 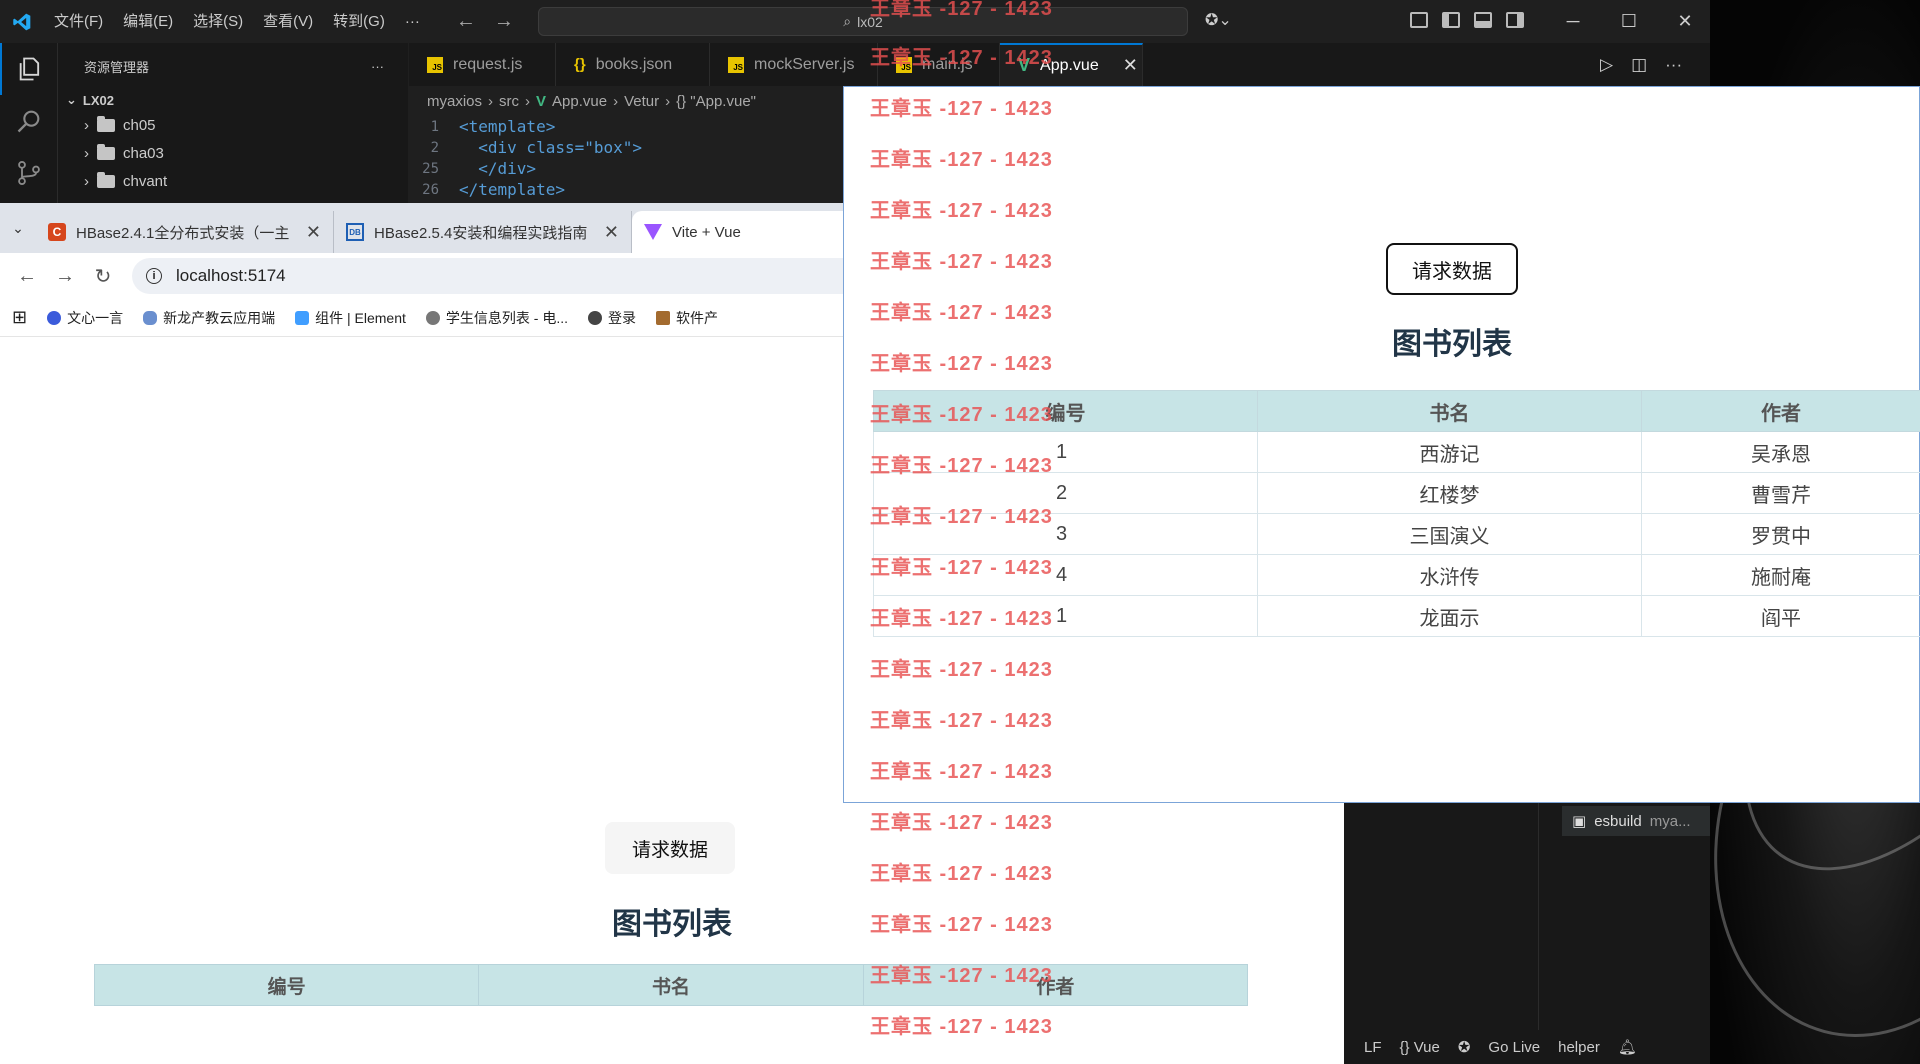 What do you see at coordinates (1071, 64) in the screenshot?
I see `tab-app-vue: V App.vue ✕` at bounding box center [1071, 64].